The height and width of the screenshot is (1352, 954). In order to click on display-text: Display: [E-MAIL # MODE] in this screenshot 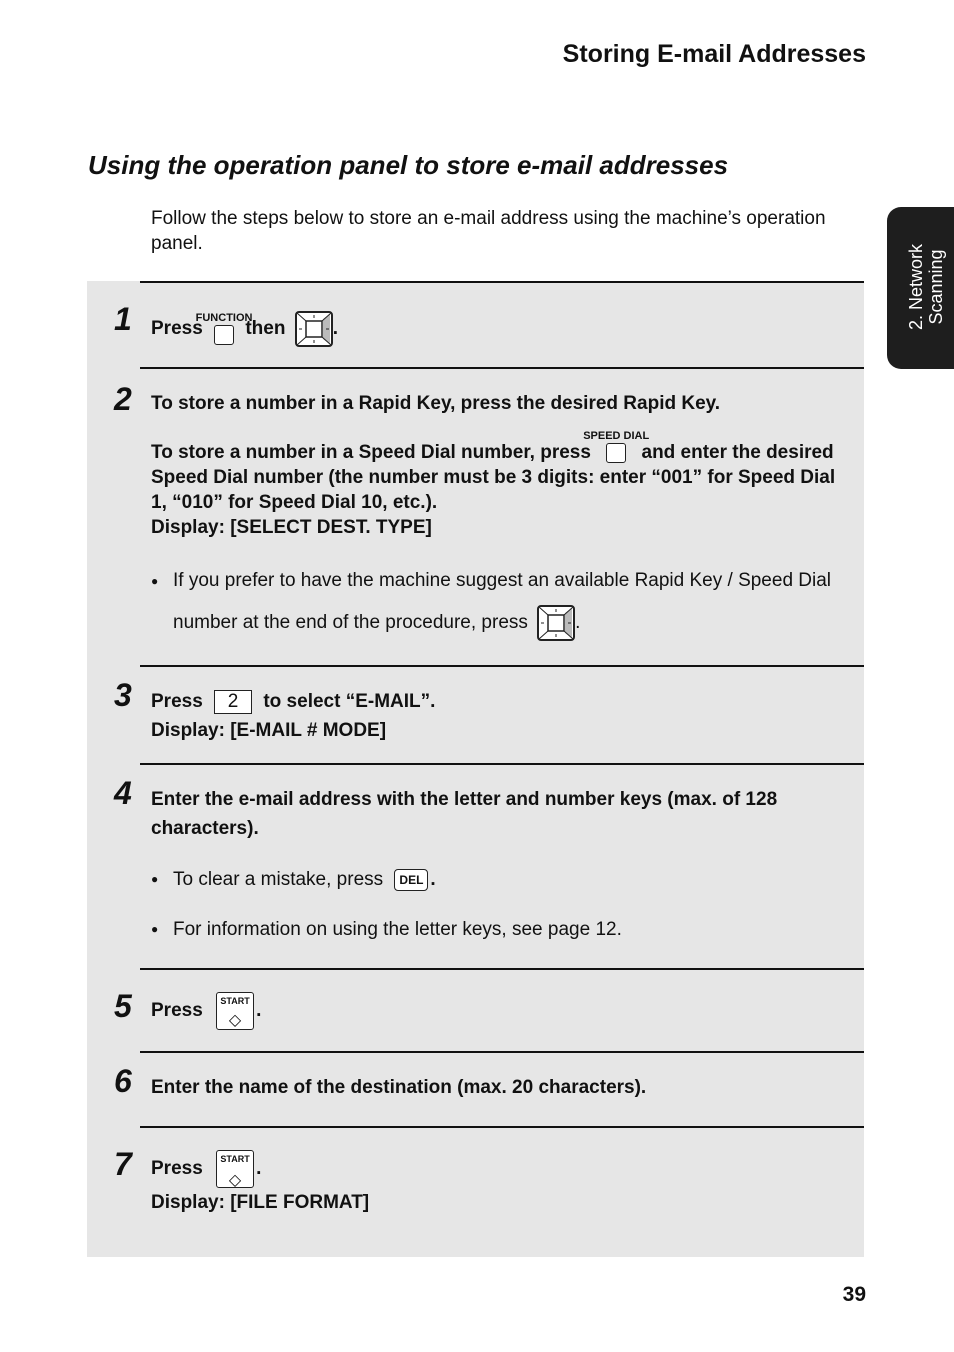, I will do `click(269, 730)`.